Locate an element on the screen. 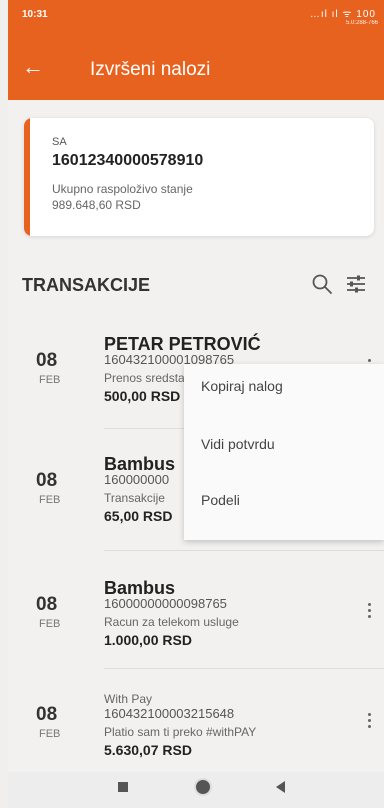 The height and width of the screenshot is (808, 384). transaction-description: Transakcije is located at coordinates (134, 498).